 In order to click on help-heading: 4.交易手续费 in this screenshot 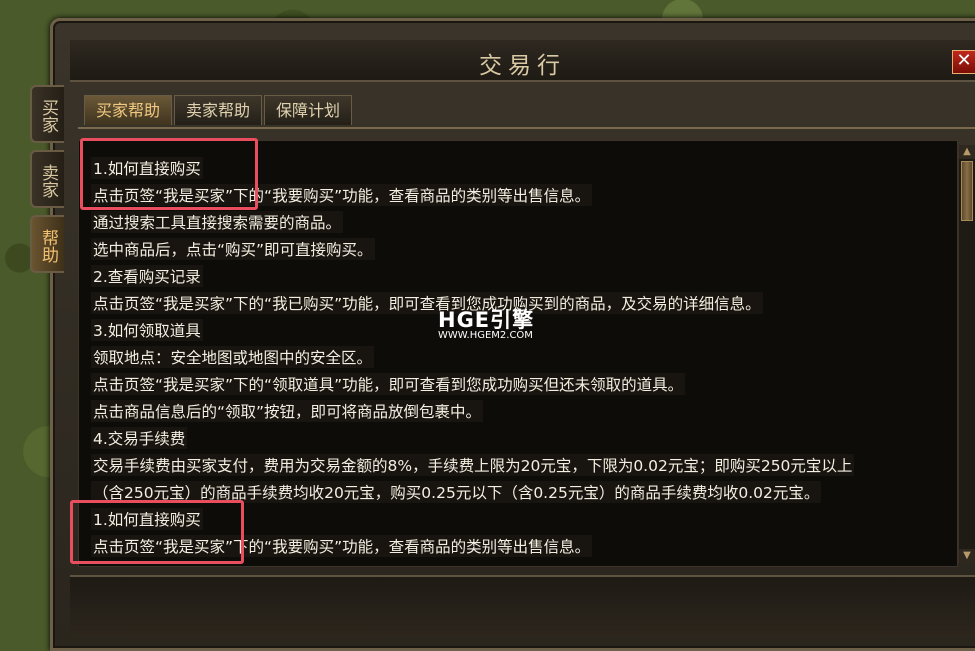, I will do `click(139, 438)`.